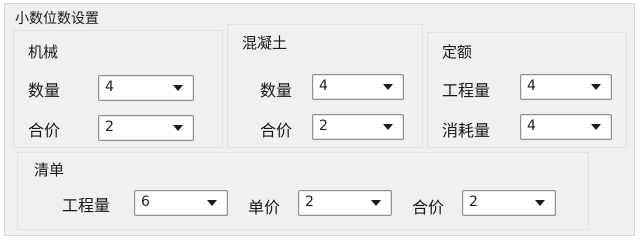  What do you see at coordinates (145, 202) in the screenshot?
I see `bill-work-quantity-value: 6` at bounding box center [145, 202].